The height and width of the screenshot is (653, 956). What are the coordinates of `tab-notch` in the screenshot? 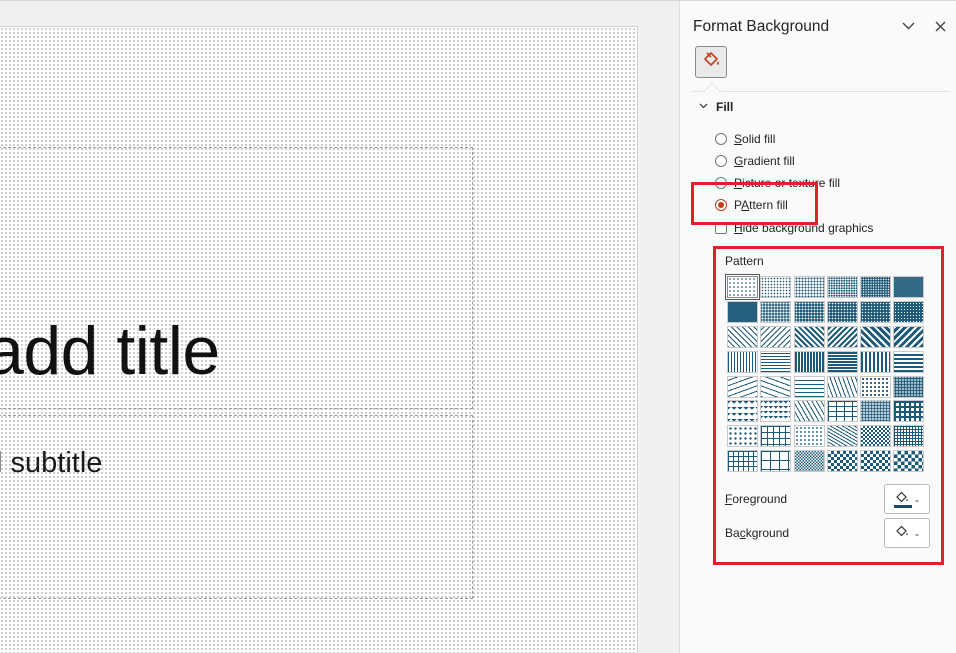 It's located at (712, 91).